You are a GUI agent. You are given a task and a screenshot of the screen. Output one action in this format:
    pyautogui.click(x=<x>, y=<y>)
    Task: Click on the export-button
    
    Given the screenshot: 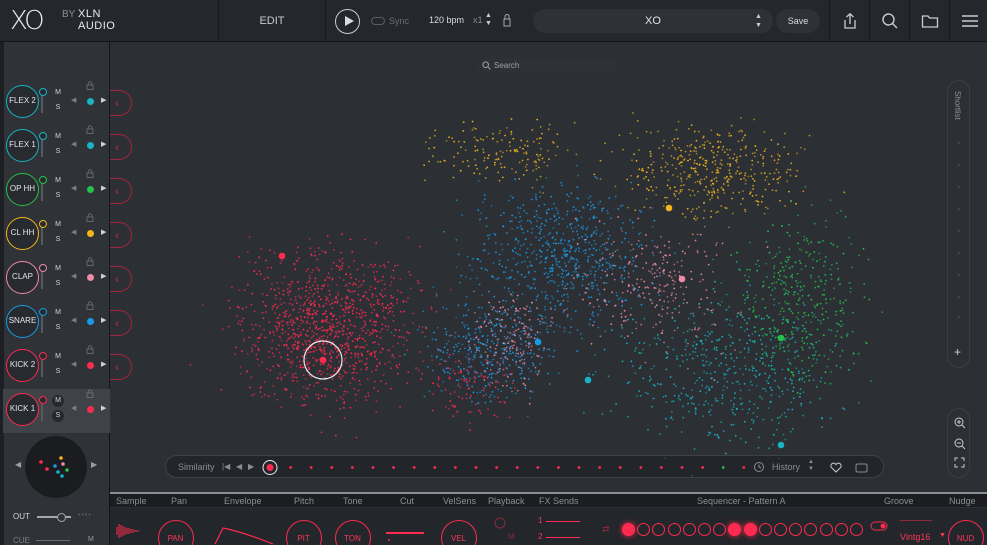 What is the action you would take?
    pyautogui.click(x=849, y=21)
    